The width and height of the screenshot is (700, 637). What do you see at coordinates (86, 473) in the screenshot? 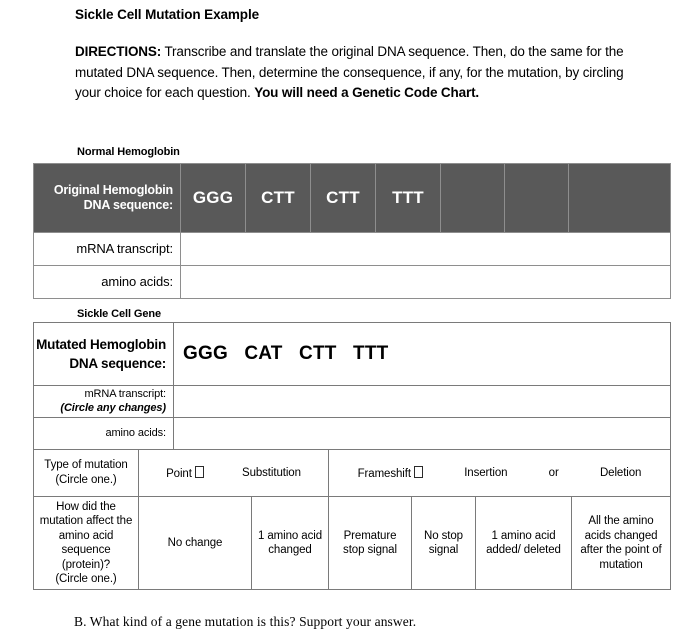
I see `mutation-type-label: Type of mutation (Circle one.)` at bounding box center [86, 473].